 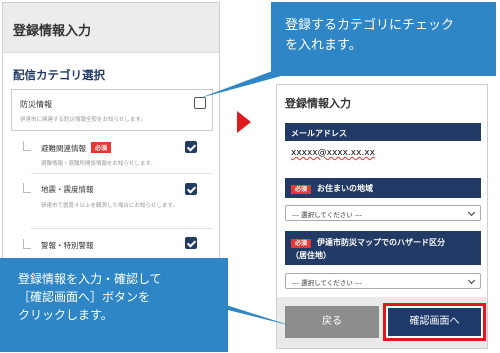 What do you see at coordinates (76, 148) in the screenshot?
I see `subcategory-title: 避難関連情報 必須` at bounding box center [76, 148].